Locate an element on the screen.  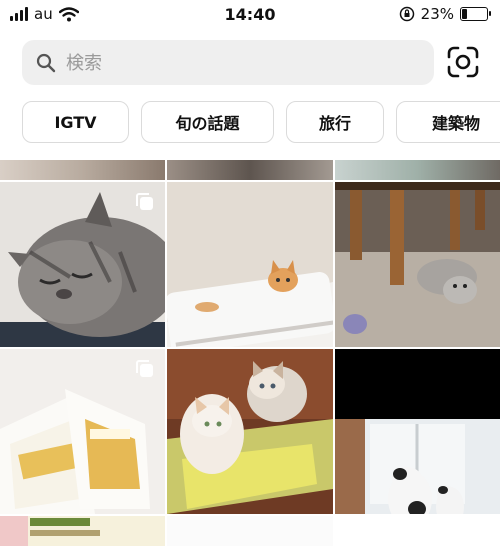
status-right: 23% is located at coordinates (445, 14).